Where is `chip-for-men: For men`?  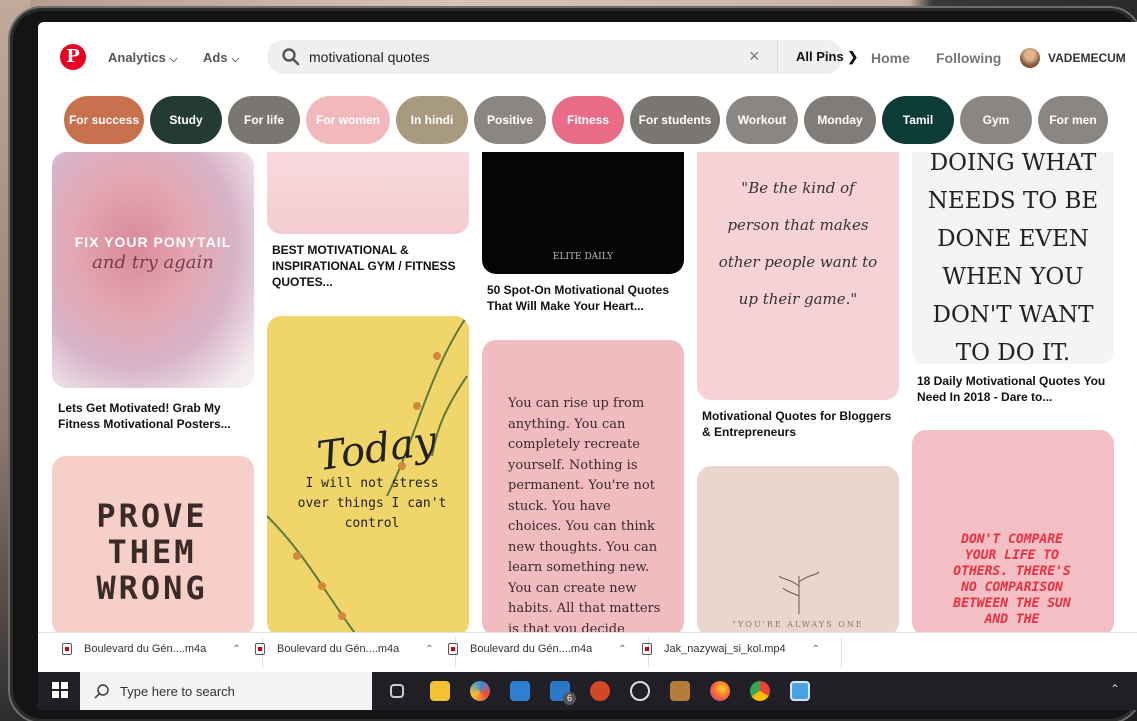 chip-for-men: For men is located at coordinates (1073, 120).